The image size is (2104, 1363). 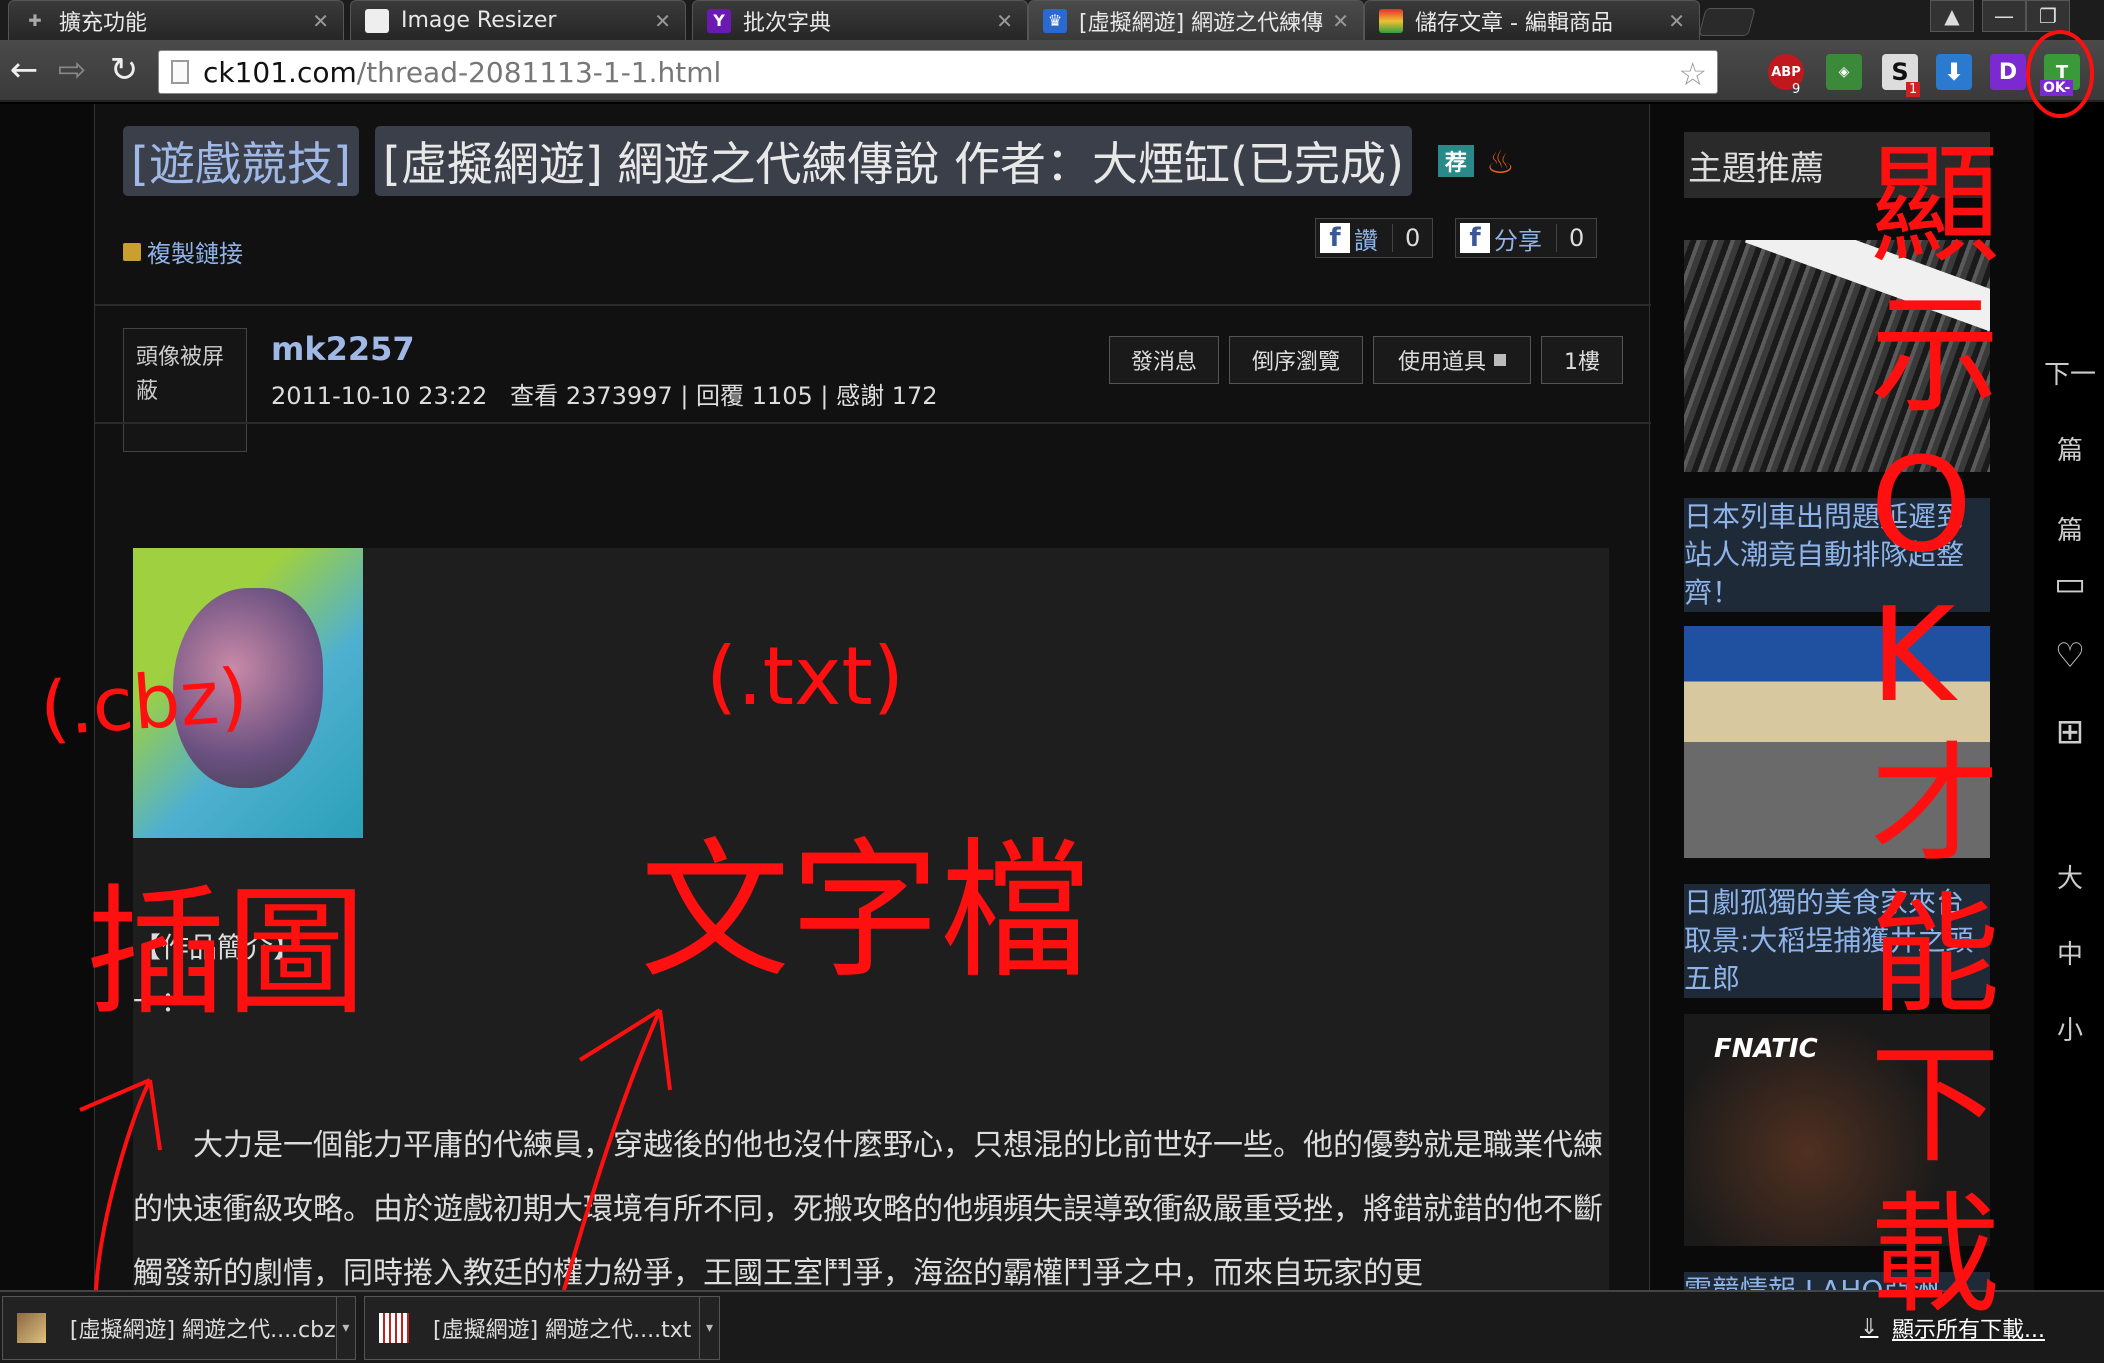 What do you see at coordinates (1391, 20) in the screenshot?
I see `rainbow-icon` at bounding box center [1391, 20].